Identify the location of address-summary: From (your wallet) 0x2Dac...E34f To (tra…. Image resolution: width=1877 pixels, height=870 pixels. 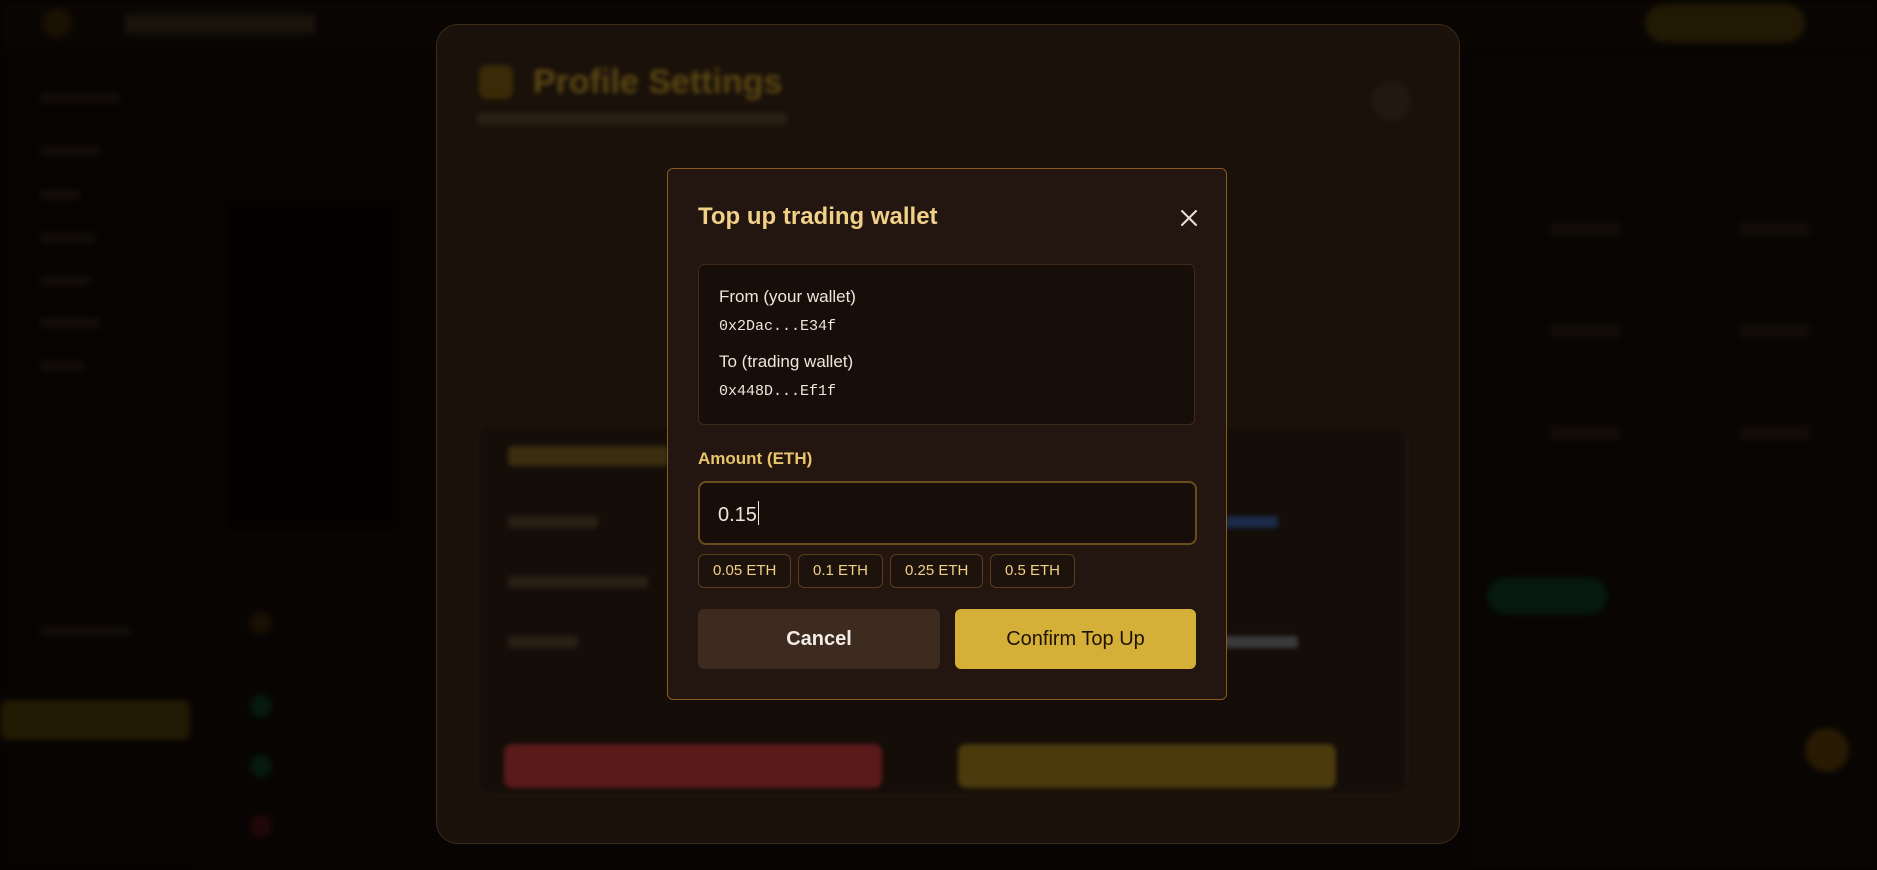
(946, 344).